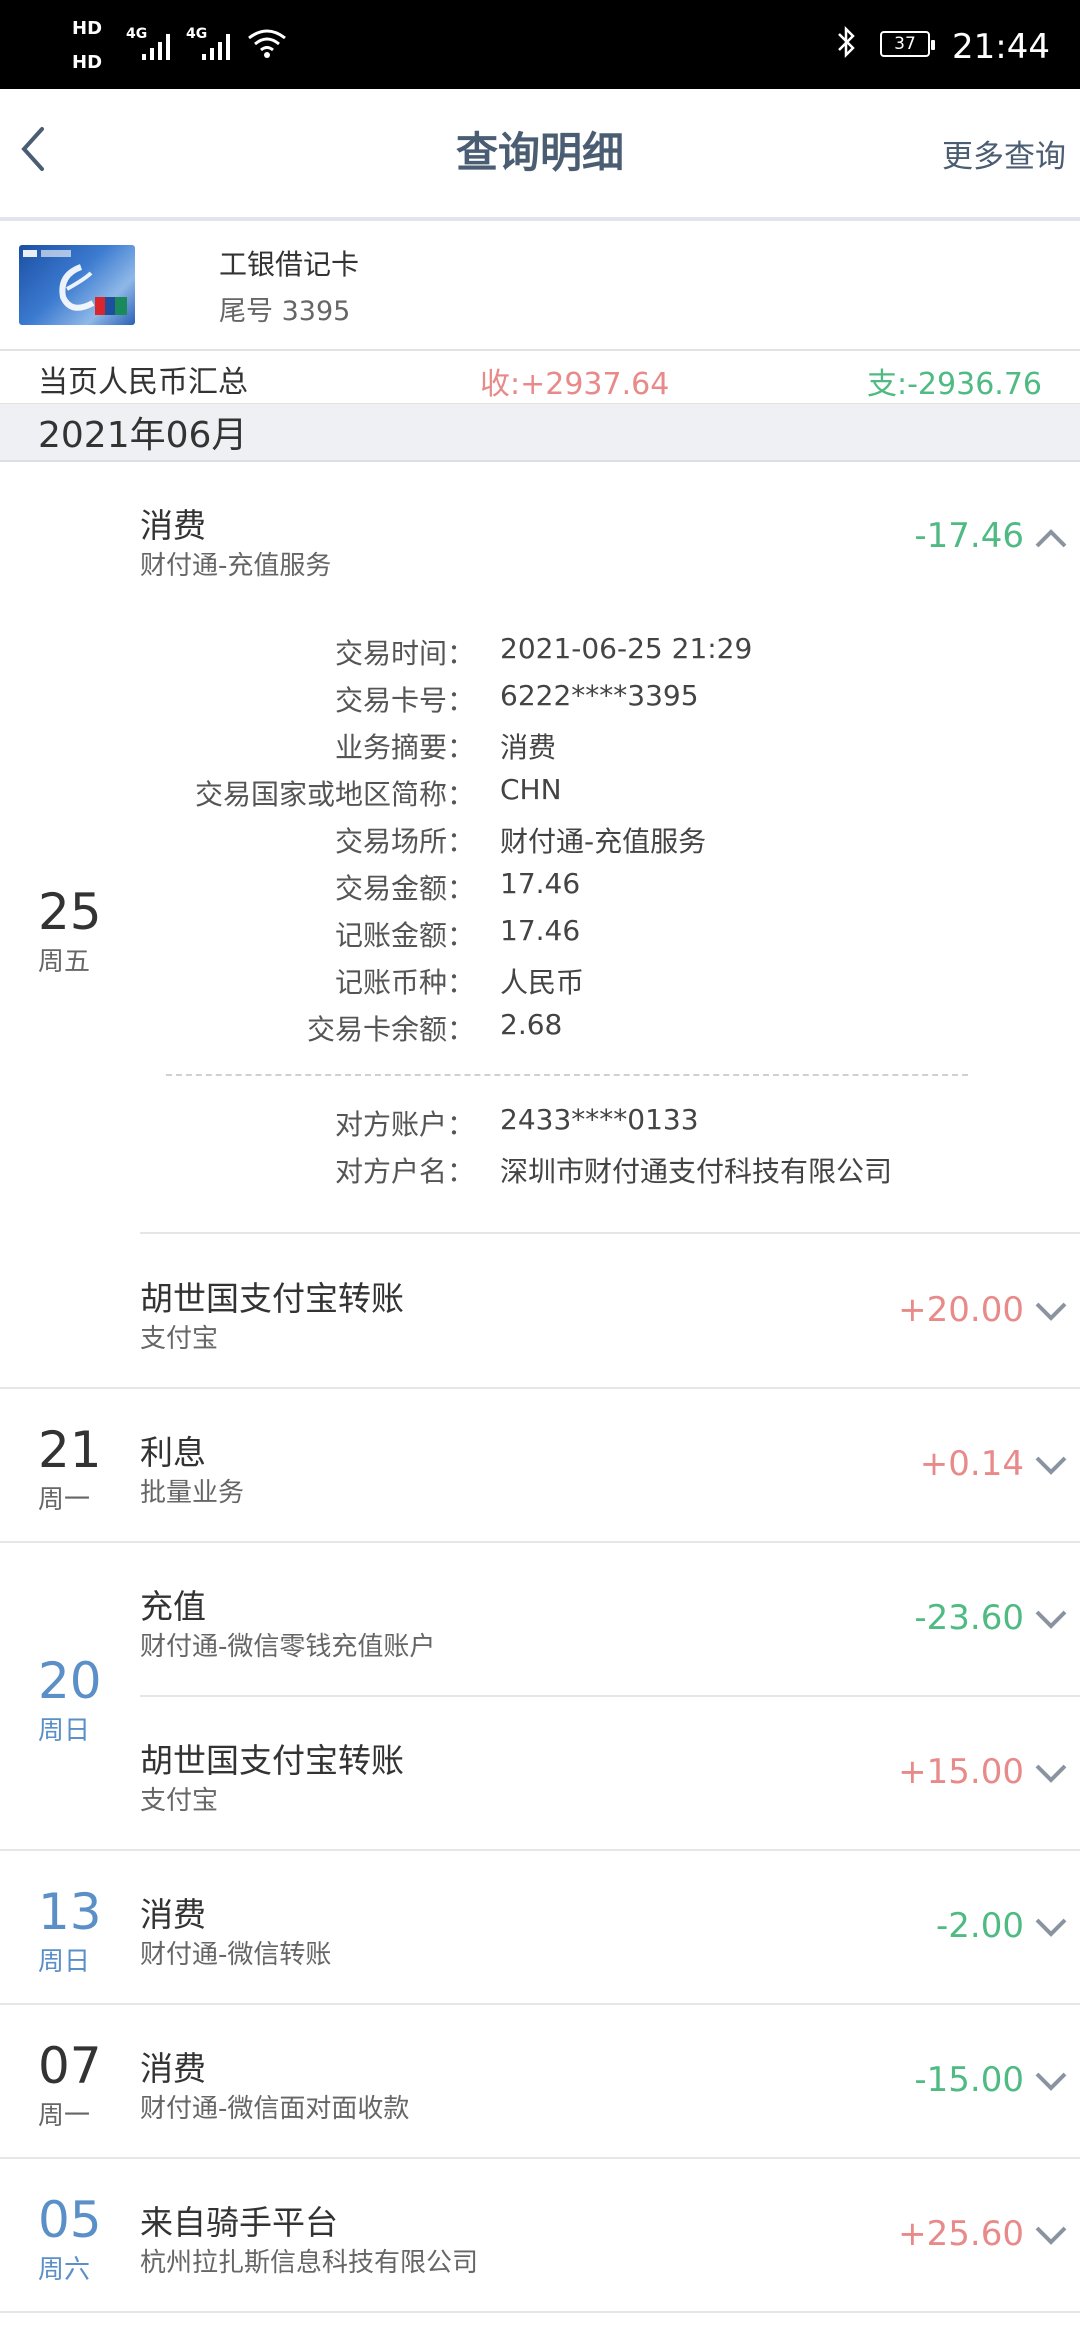 This screenshot has height=2340, width=1080. What do you see at coordinates (87, 28) in the screenshot?
I see `hd1-label: HD` at bounding box center [87, 28].